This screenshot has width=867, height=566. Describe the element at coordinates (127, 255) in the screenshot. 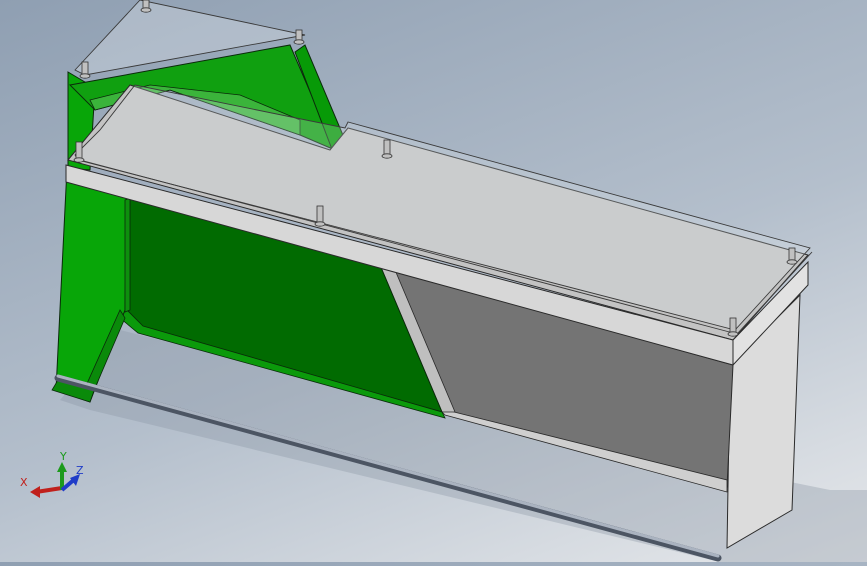

I see `green-side-inner` at that location.